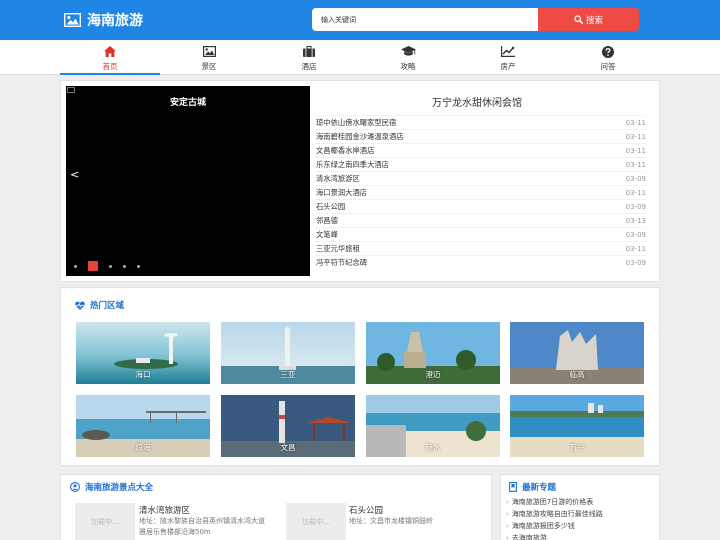 The height and width of the screenshot is (540, 720). I want to click on question-circle-icon, so click(608, 51).